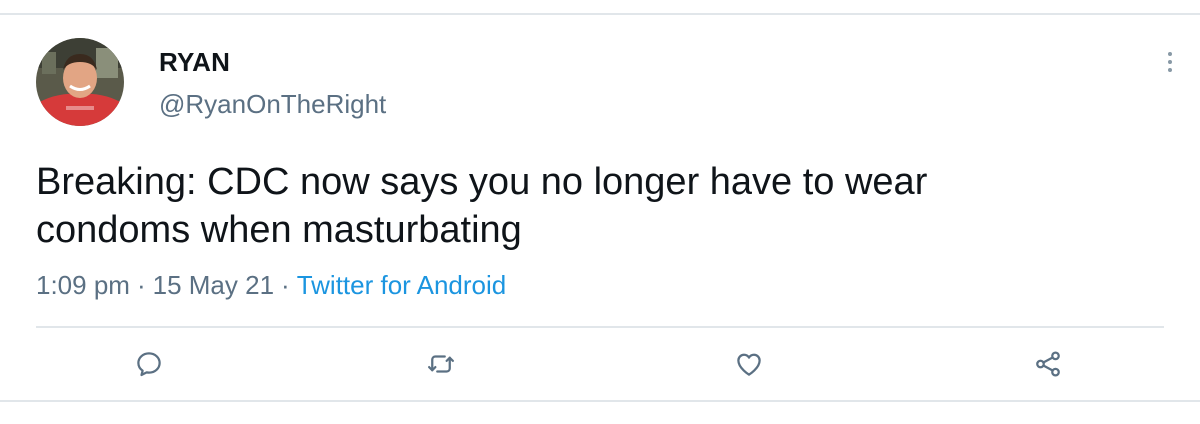  I want to click on share-button, so click(1048, 364).